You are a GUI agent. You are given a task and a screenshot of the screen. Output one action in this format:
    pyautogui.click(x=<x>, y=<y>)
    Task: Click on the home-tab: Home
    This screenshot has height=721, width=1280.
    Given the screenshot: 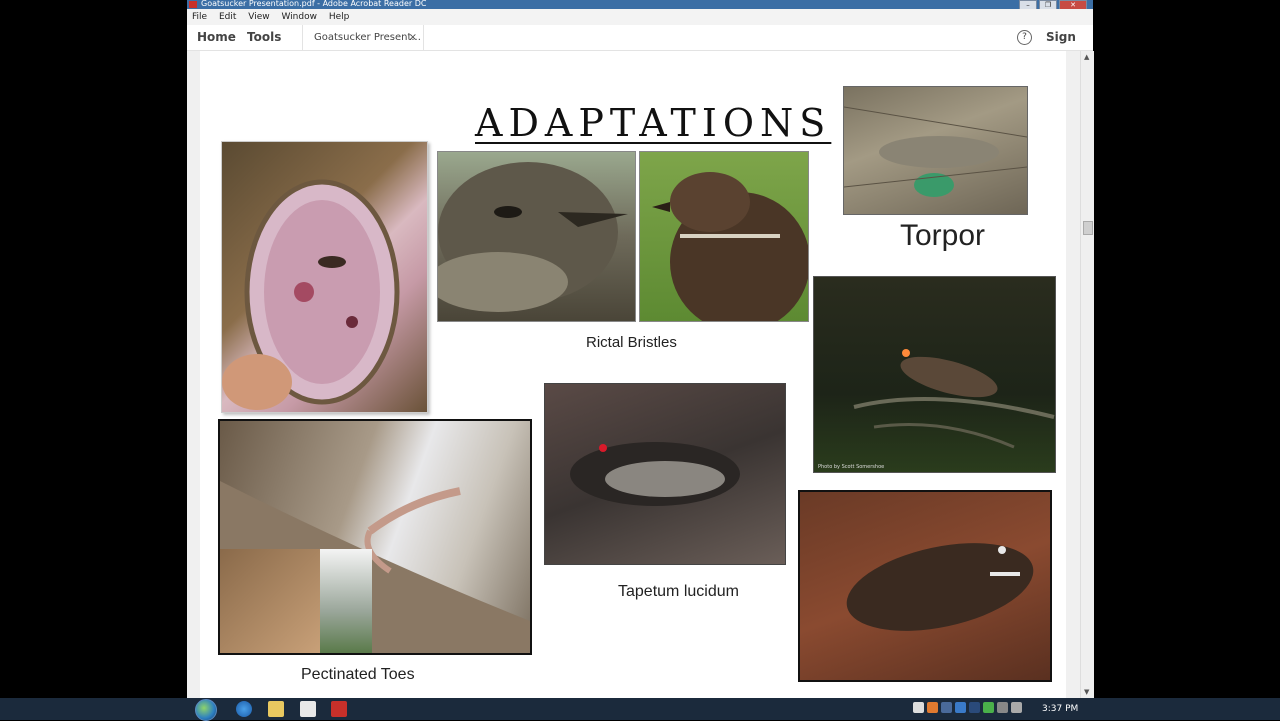 What is the action you would take?
    pyautogui.click(x=216, y=37)
    